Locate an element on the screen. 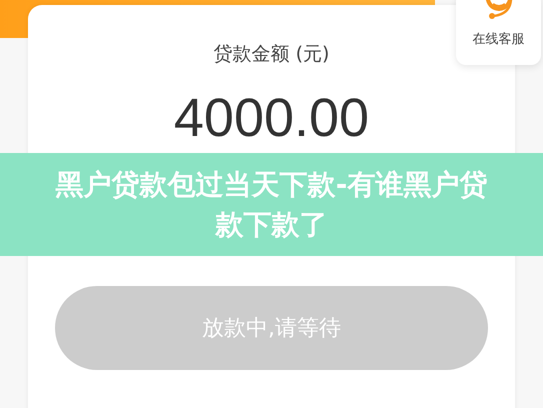  loan-amount-label: 贷款金额 (元) is located at coordinates (272, 54).